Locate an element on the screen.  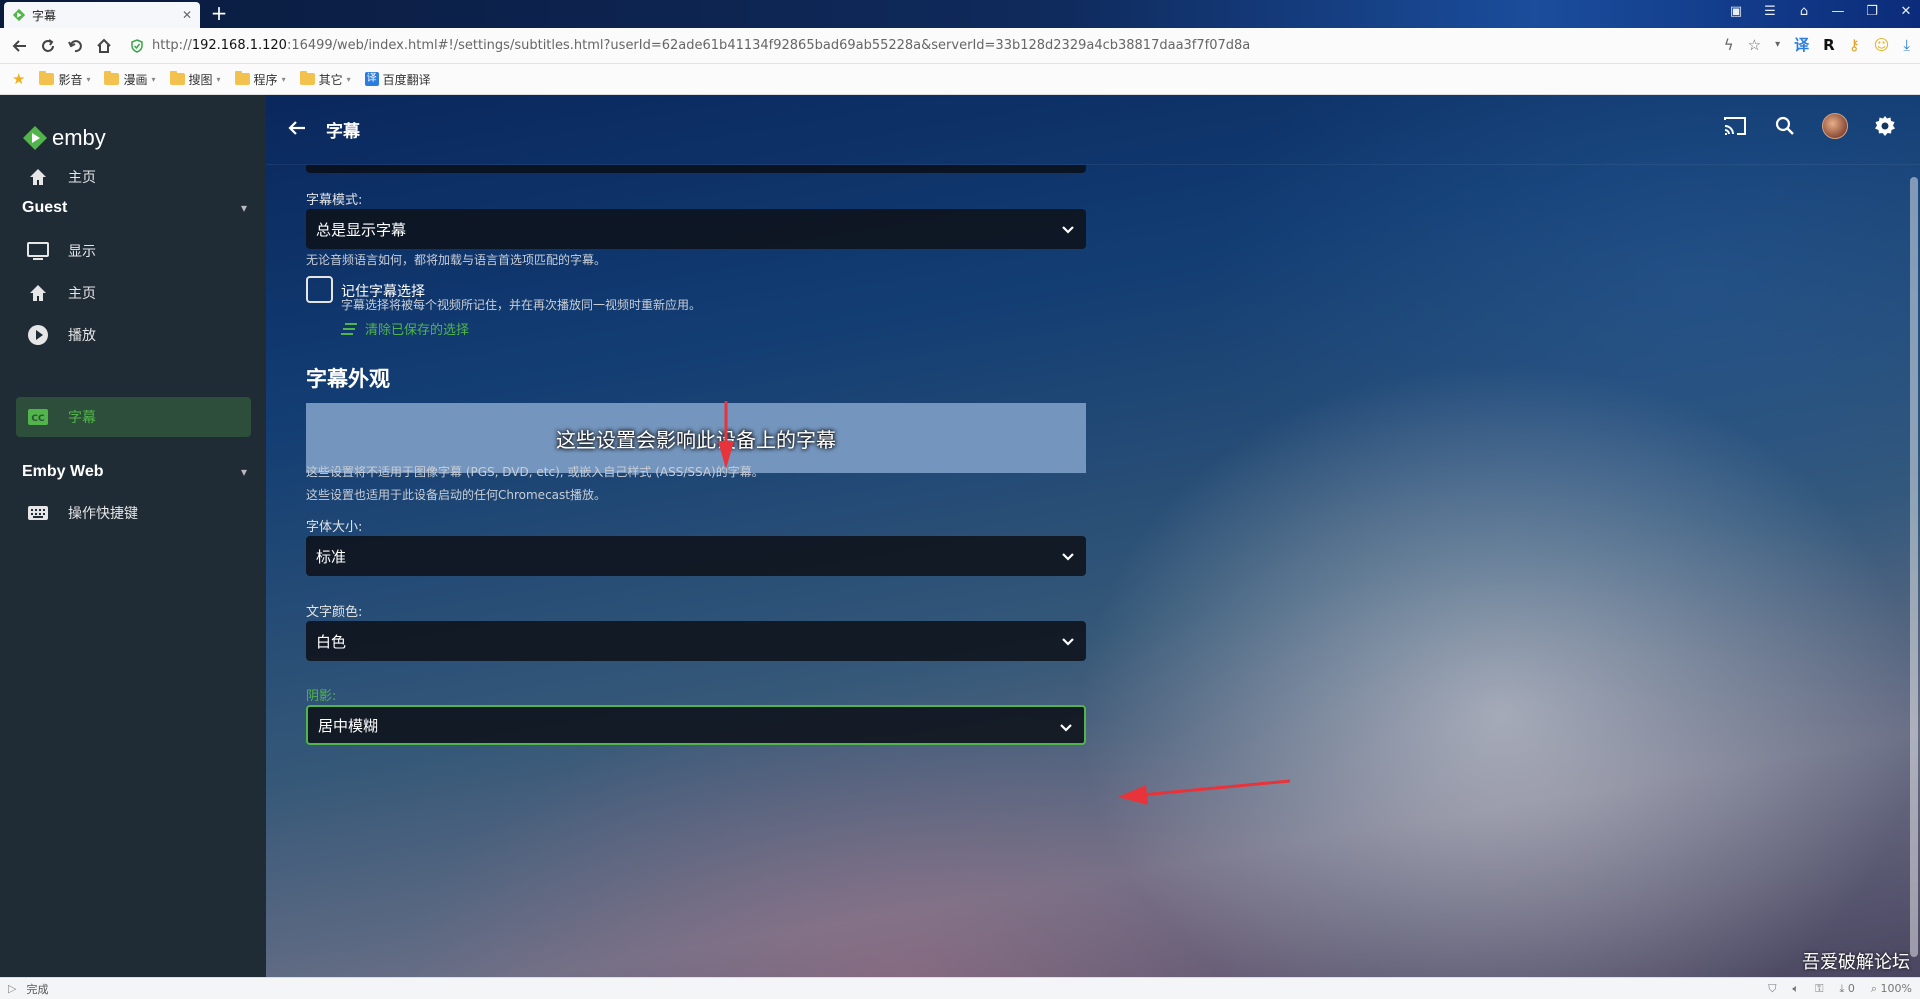
search-icon is located at coordinates (1785, 126).